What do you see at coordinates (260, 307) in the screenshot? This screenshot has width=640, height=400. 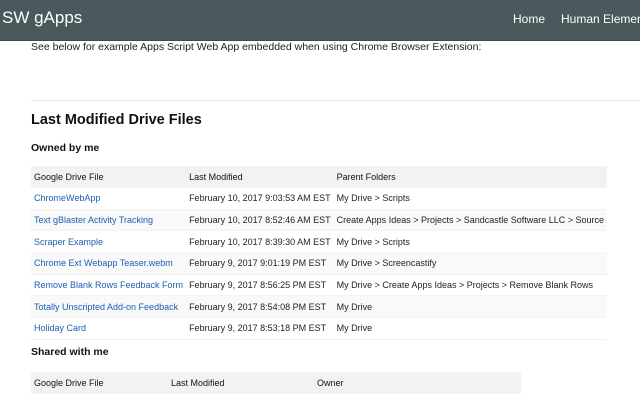 I see `last-modified-cell: February 9, 2017 8:54:08 PM EST` at bounding box center [260, 307].